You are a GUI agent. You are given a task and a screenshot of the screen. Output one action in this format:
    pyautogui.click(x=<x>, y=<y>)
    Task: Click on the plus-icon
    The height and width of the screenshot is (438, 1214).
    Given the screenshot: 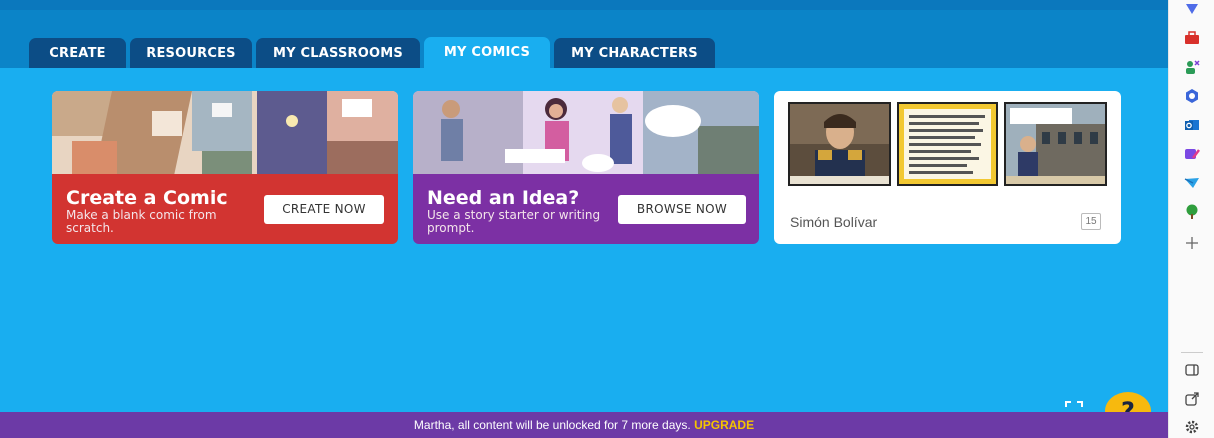 What is the action you would take?
    pyautogui.click(x=1192, y=243)
    